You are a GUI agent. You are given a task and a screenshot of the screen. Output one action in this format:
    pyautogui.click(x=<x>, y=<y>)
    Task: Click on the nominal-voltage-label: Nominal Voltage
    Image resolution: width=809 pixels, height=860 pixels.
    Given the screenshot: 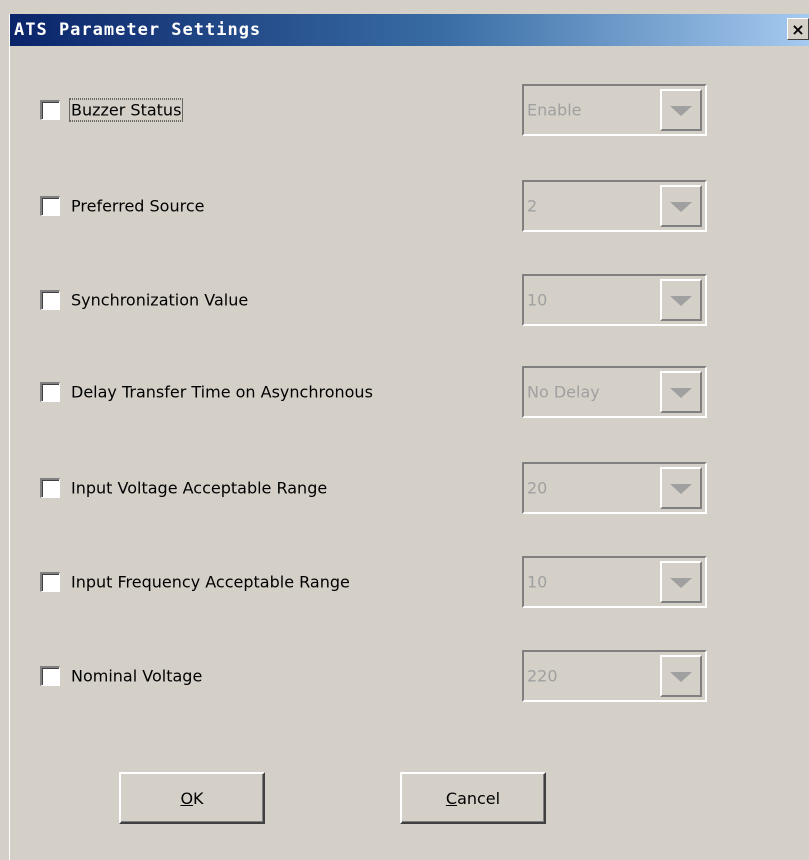 What is the action you would take?
    pyautogui.click(x=136, y=676)
    